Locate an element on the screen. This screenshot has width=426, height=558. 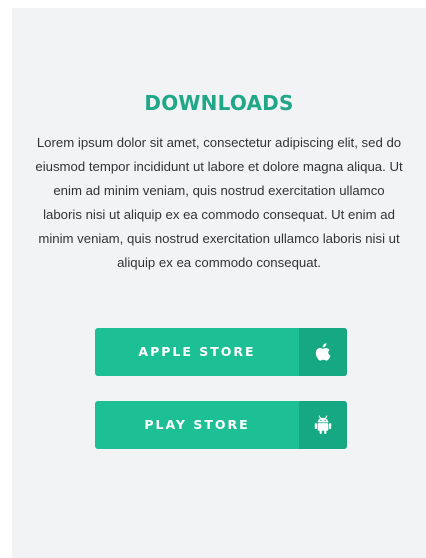
apple-store-button: APPLE STORE is located at coordinates (221, 352).